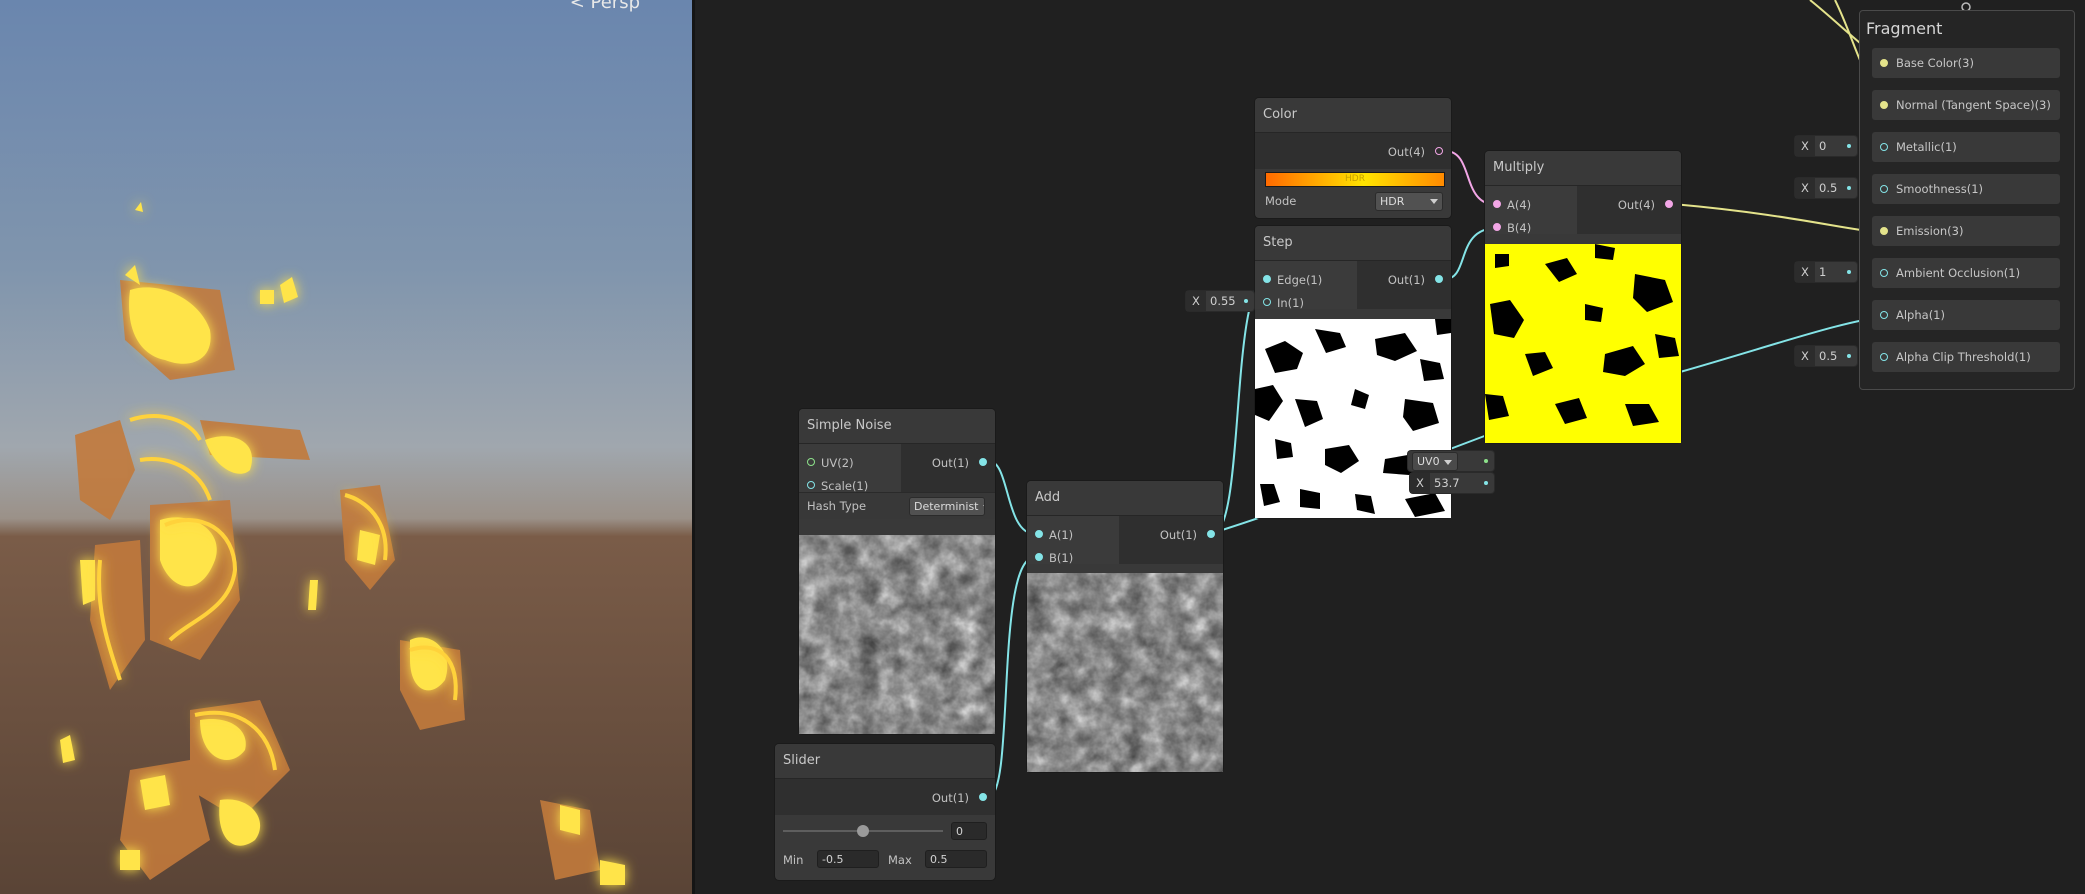  Describe the element at coordinates (1409, 201) in the screenshot. I see `color-mode-dropdown: HDR` at that location.